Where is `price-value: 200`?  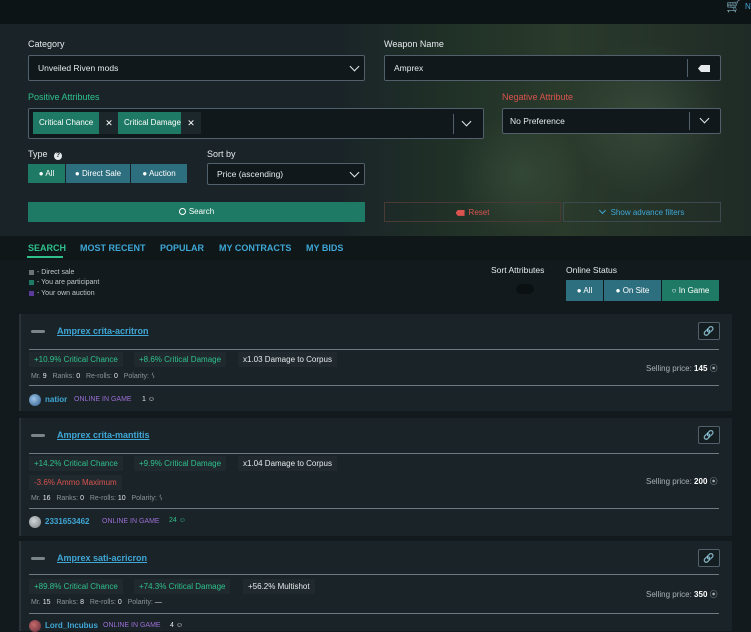 price-value: 200 is located at coordinates (701, 481).